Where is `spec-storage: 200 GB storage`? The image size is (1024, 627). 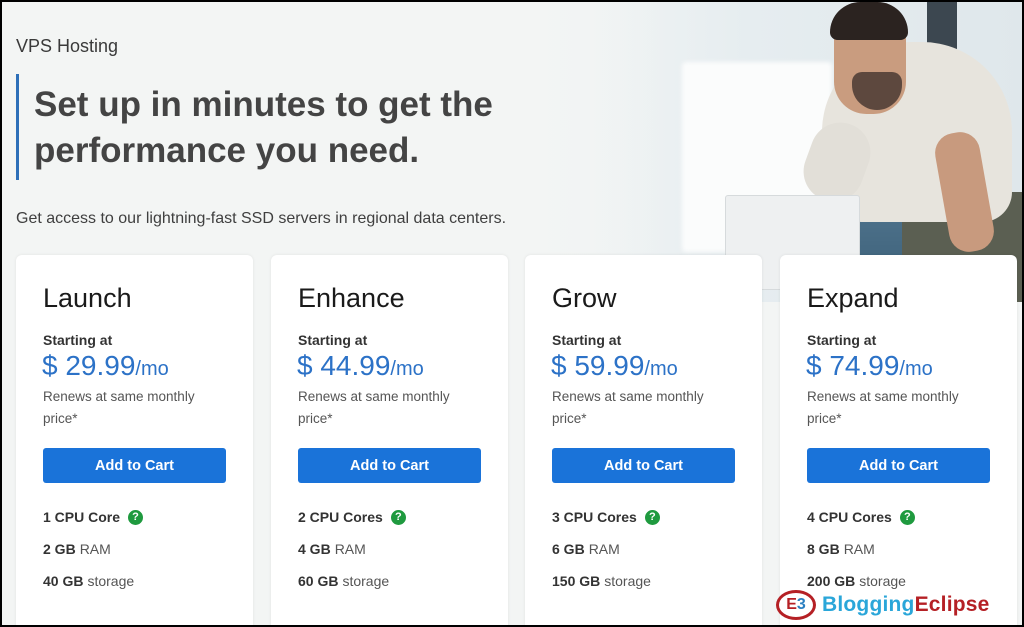 spec-storage: 200 GB storage is located at coordinates (856, 581).